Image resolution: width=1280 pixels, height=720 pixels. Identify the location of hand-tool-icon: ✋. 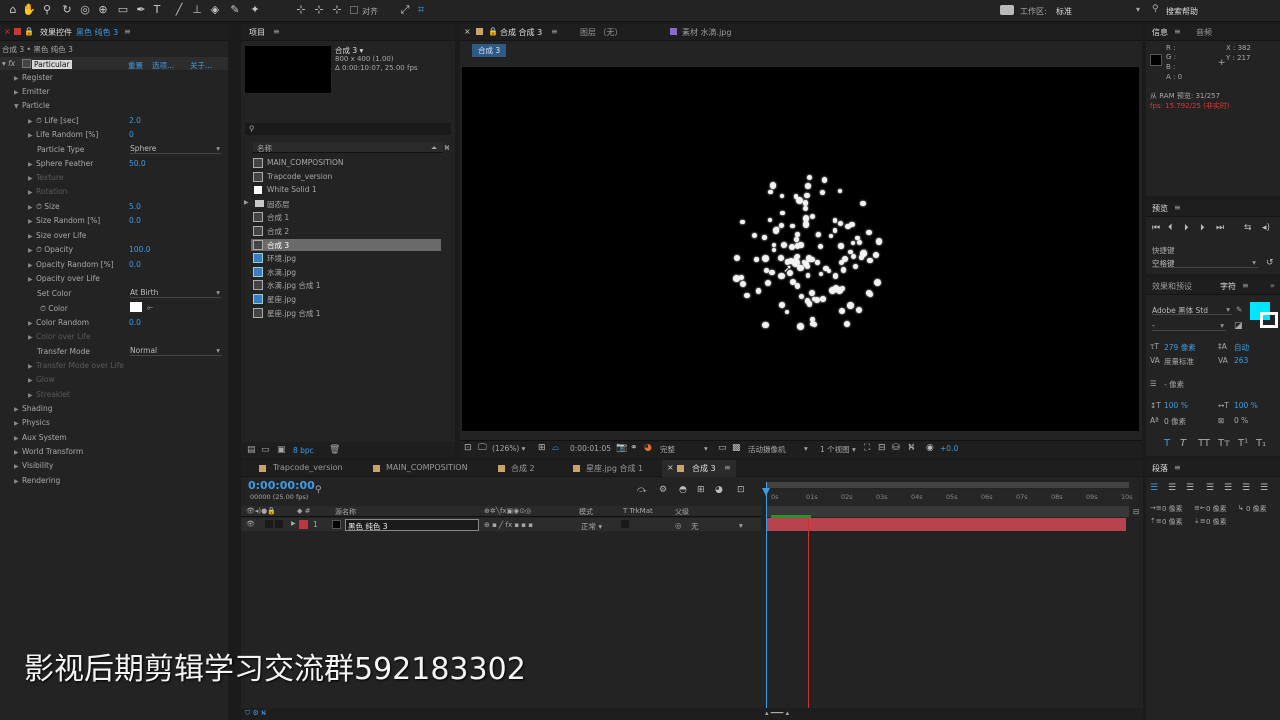
(29, 10).